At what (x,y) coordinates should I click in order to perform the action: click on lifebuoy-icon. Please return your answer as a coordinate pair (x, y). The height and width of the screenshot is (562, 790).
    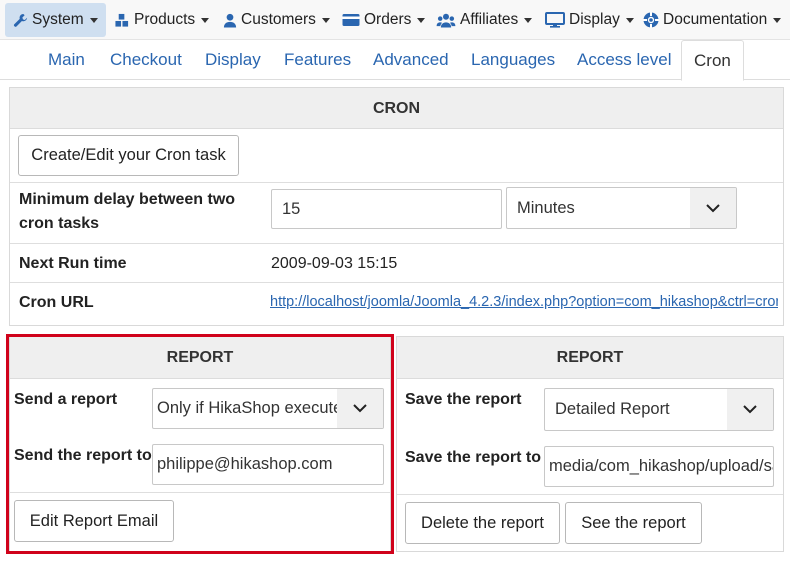
    Looking at the image, I should click on (651, 20).